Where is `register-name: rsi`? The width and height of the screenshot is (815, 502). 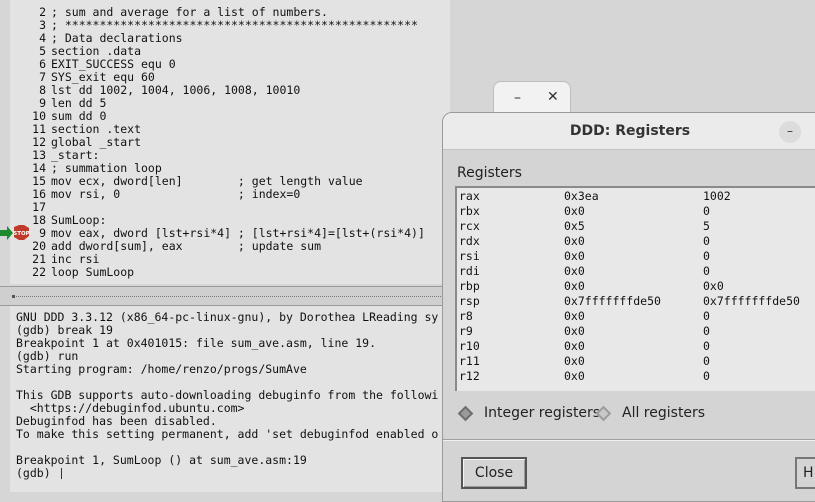
register-name: rsi is located at coordinates (469, 256).